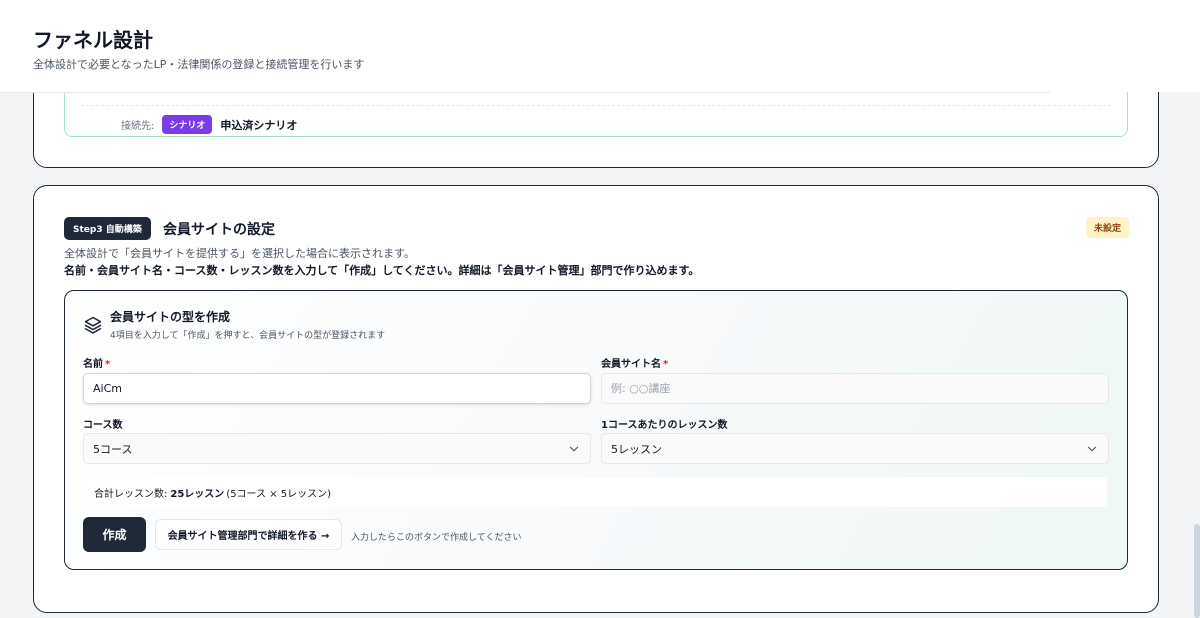  I want to click on lessons-per-course-select: 5レッスン, so click(855, 448).